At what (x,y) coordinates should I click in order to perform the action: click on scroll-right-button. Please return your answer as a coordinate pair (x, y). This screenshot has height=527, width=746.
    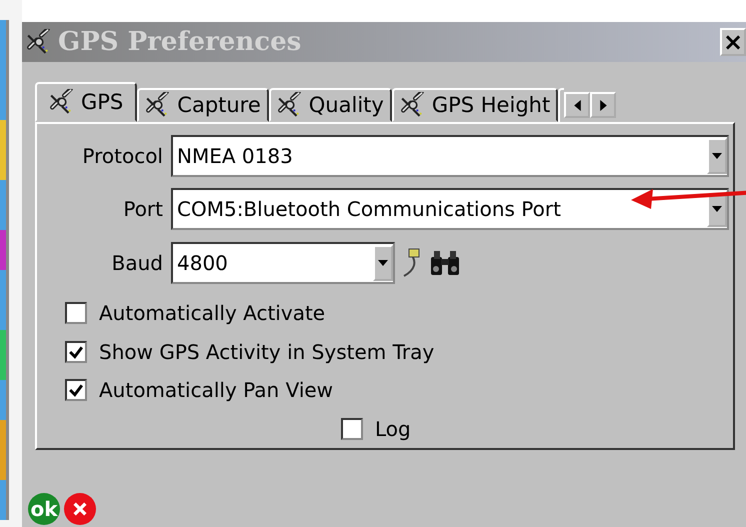
    Looking at the image, I should click on (603, 105).